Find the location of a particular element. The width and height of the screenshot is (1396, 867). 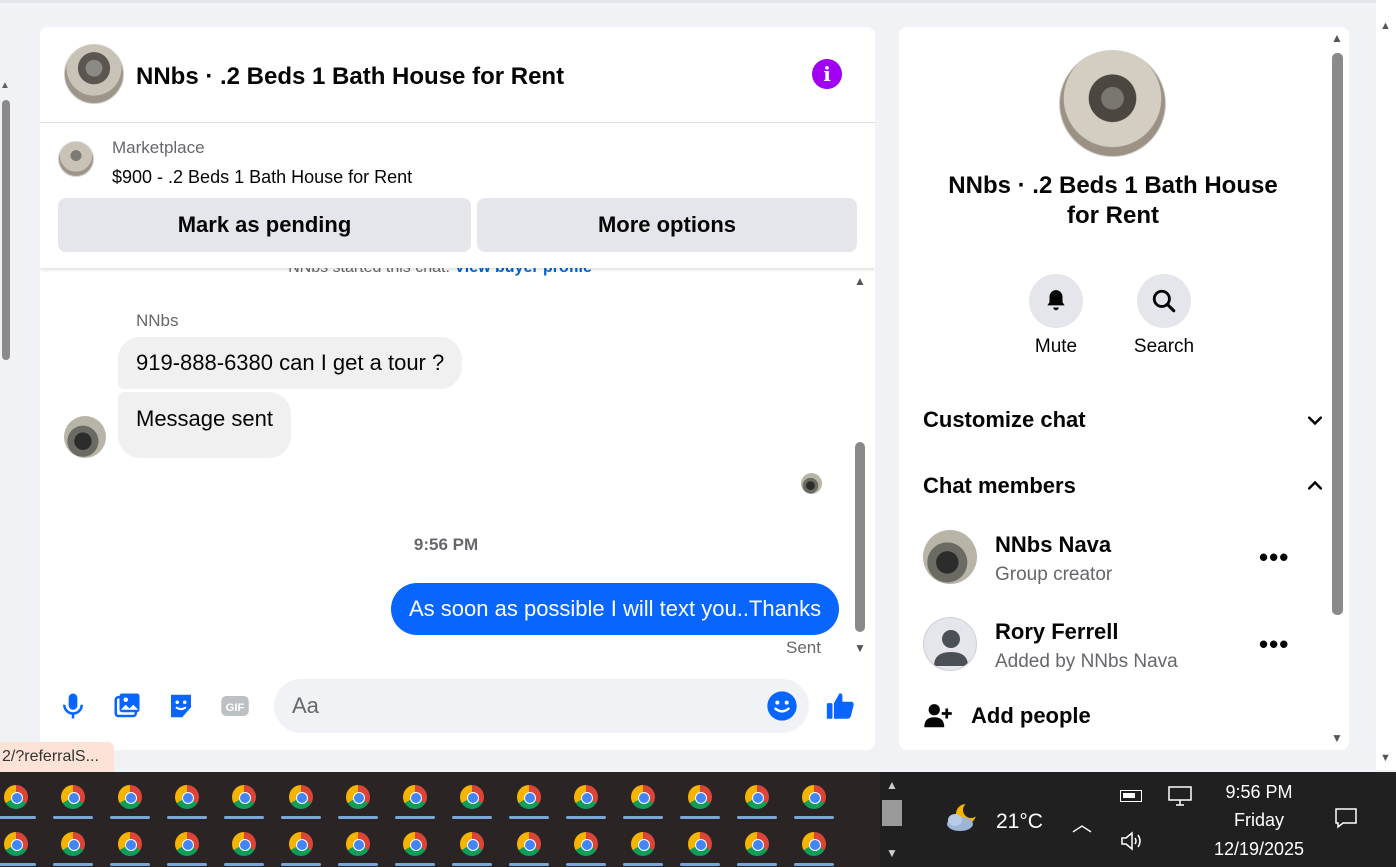

search-label: Search is located at coordinates (1164, 346).